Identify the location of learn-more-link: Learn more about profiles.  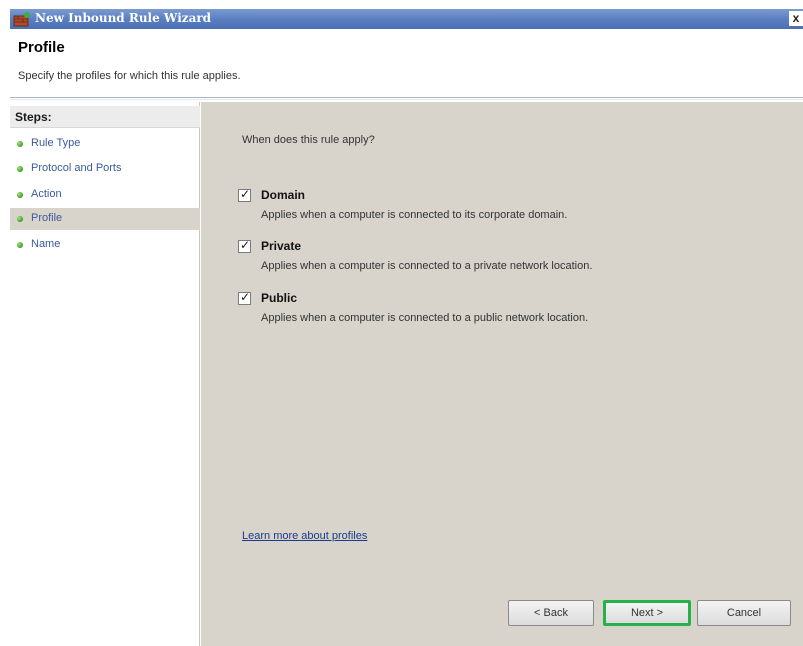
(304, 536).